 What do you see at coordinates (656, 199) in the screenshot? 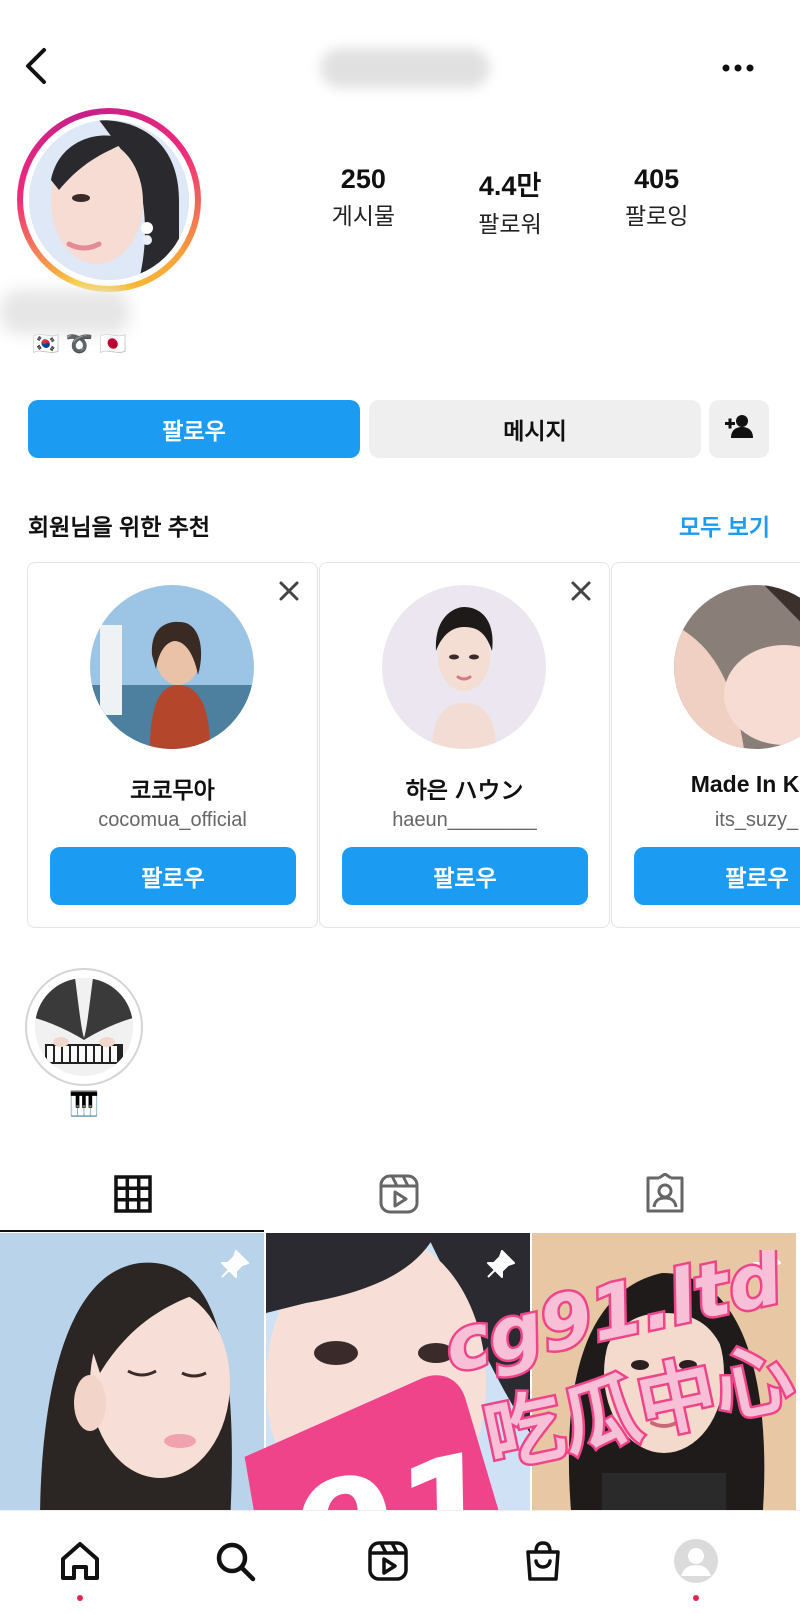
I see `stat-following: 405 팔로잉` at bounding box center [656, 199].